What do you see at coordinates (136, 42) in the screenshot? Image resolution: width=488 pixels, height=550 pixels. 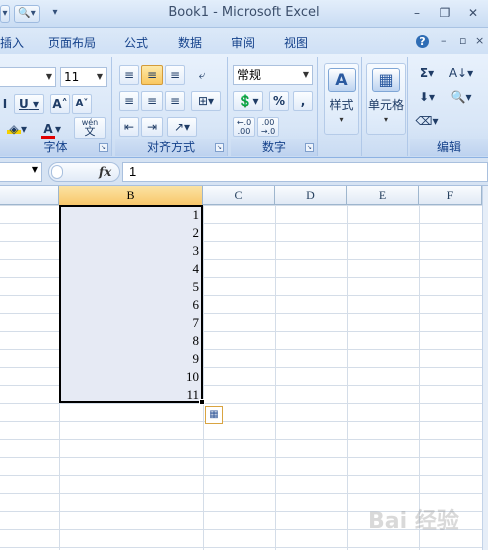 I see `tab-formulas: 公式` at bounding box center [136, 42].